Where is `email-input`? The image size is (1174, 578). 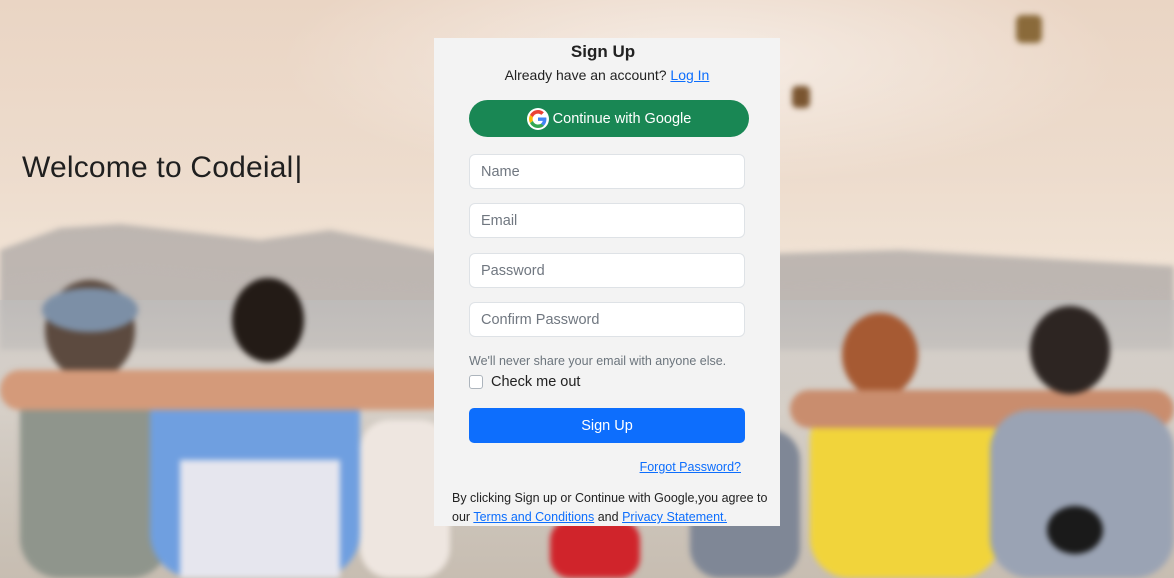 email-input is located at coordinates (607, 220).